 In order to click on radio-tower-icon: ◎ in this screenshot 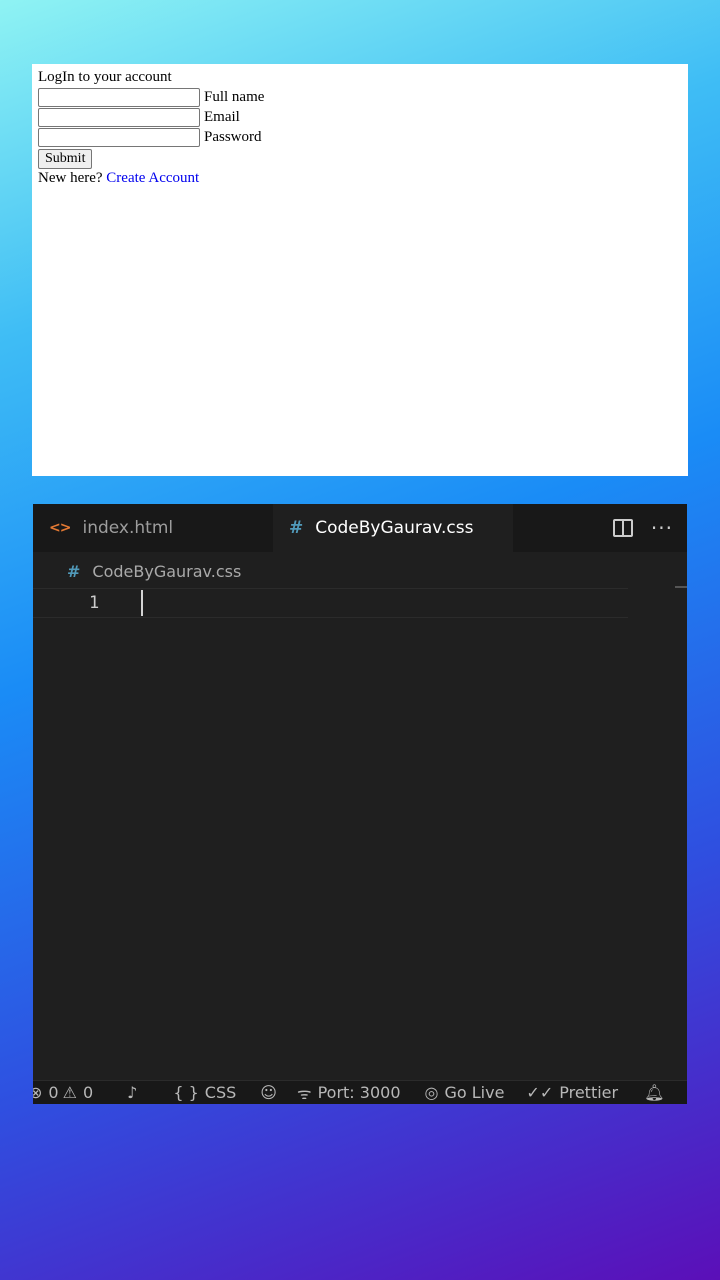, I will do `click(431, 1092)`.